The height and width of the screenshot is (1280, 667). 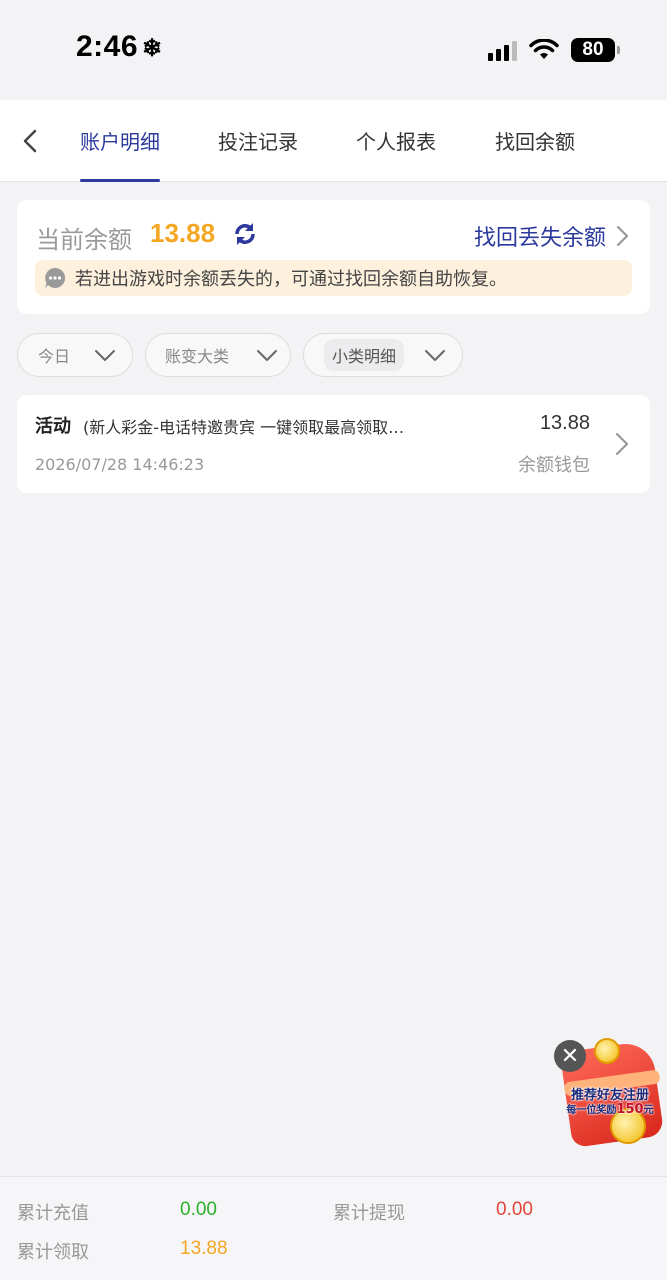 I want to click on total-claim-label: 累计领取, so click(x=53, y=1252).